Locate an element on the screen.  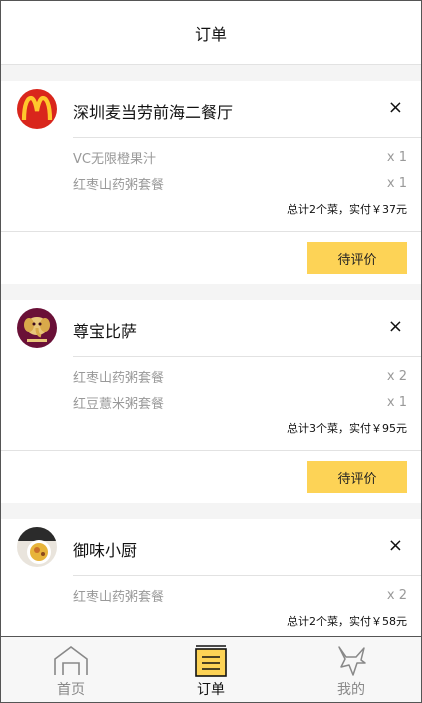
home-icon is located at coordinates (71, 660).